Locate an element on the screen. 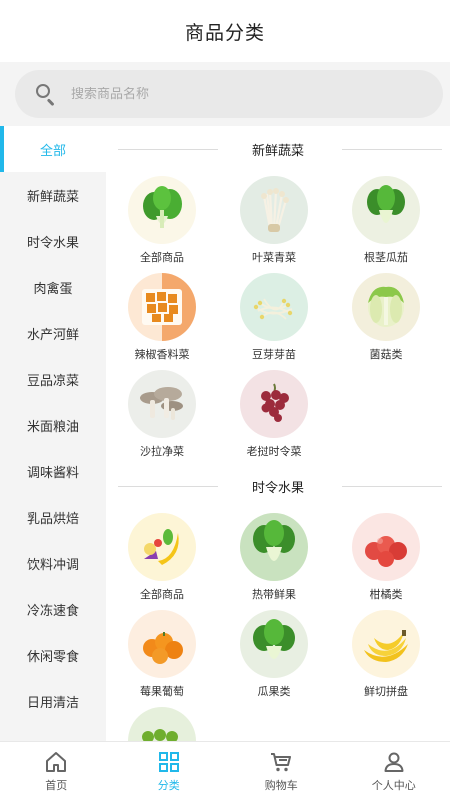 The image size is (450, 800). category-label: 沙拉净菜 is located at coordinates (162, 451).